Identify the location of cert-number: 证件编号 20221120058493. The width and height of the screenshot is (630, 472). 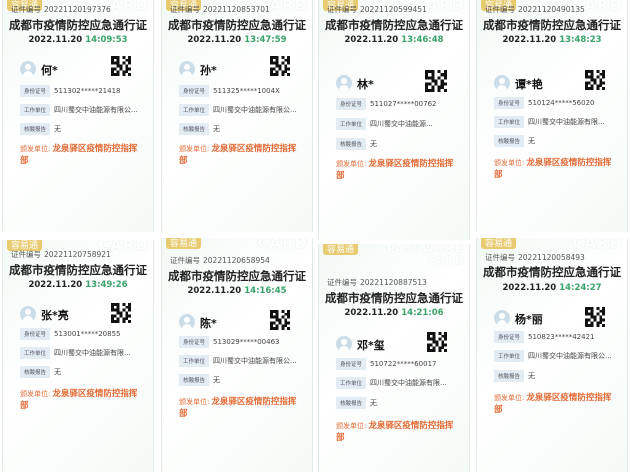
(535, 257).